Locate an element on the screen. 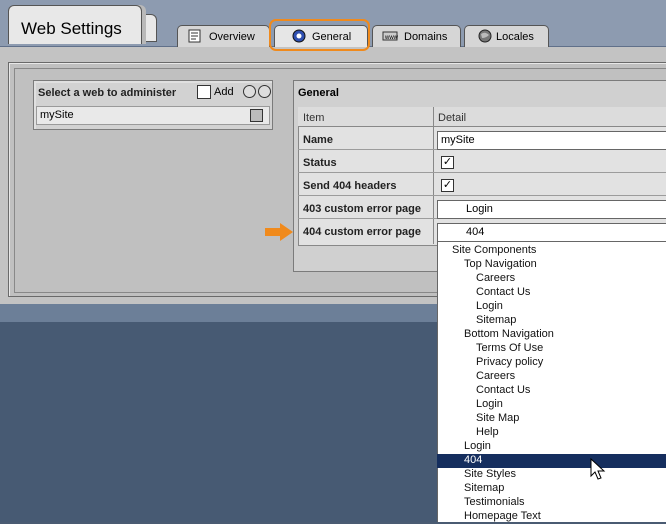 This screenshot has height=524, width=666. dropdown-option-label: Terms Of Use is located at coordinates (510, 348).